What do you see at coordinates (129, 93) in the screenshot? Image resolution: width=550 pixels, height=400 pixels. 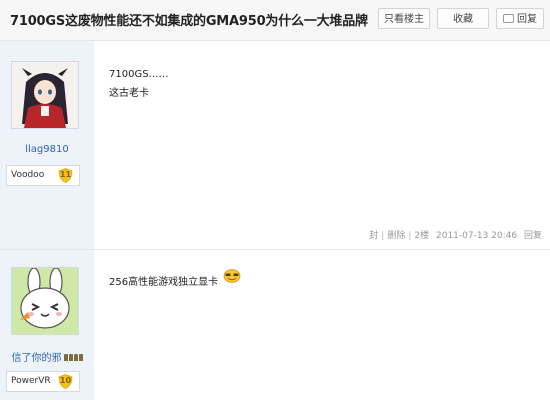 I see `post-line: 这古老卡` at bounding box center [129, 93].